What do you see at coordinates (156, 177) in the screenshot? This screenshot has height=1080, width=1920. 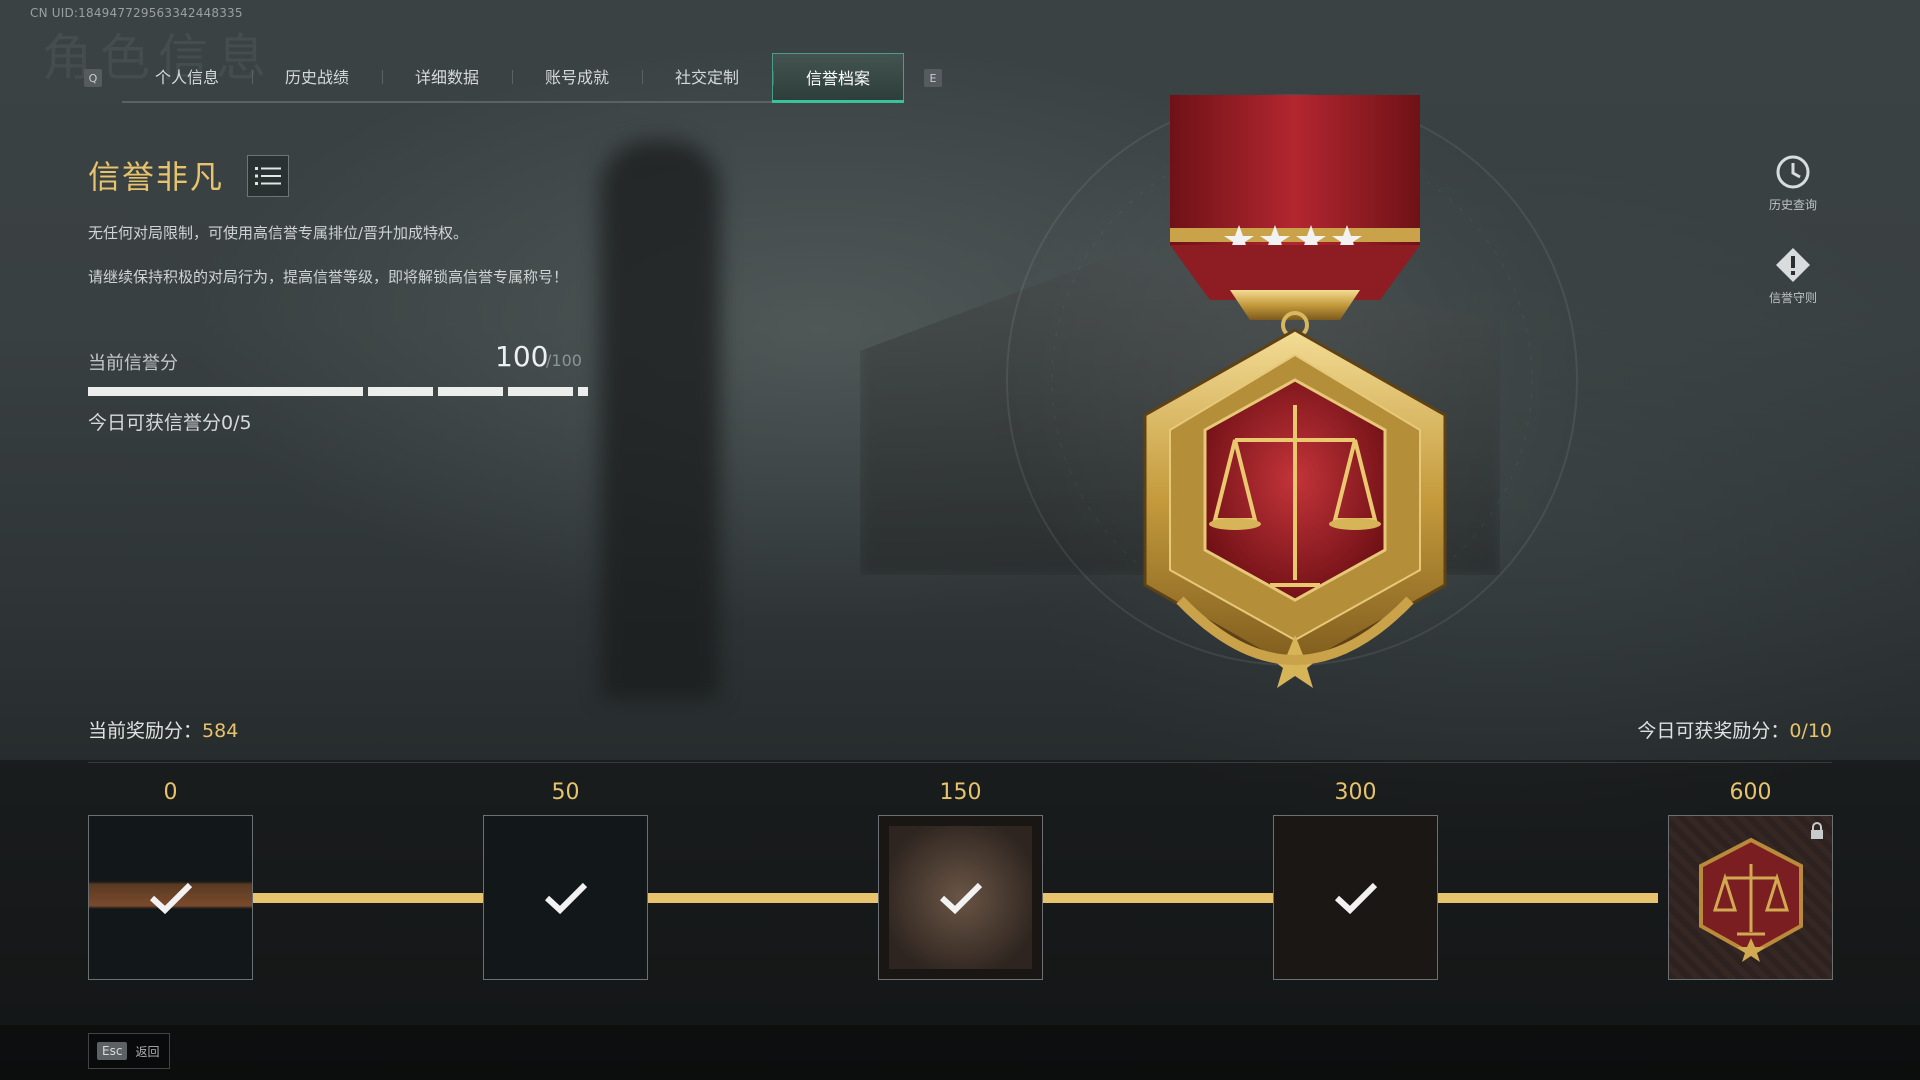 I see `honor-level-title: 信誉非凡` at bounding box center [156, 177].